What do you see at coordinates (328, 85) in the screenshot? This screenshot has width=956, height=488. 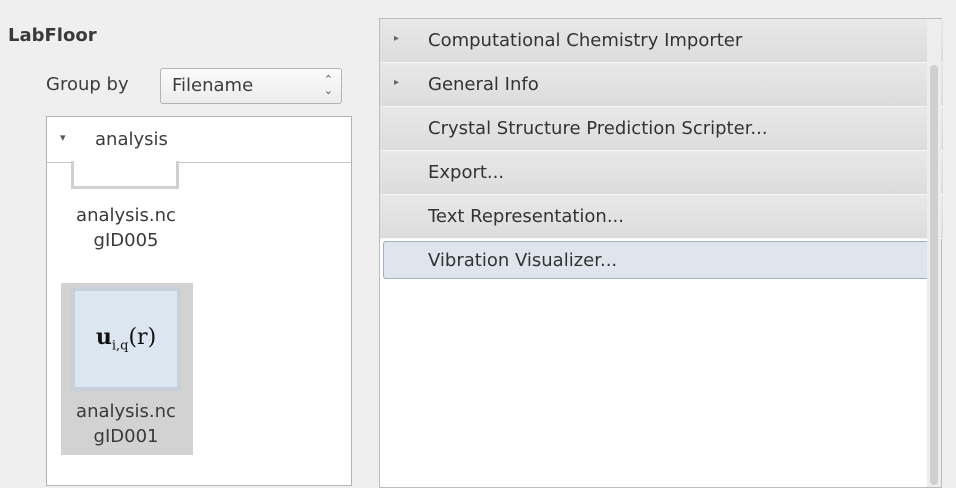 I see `updown-arrows-icon: ⌃ ⌄` at bounding box center [328, 85].